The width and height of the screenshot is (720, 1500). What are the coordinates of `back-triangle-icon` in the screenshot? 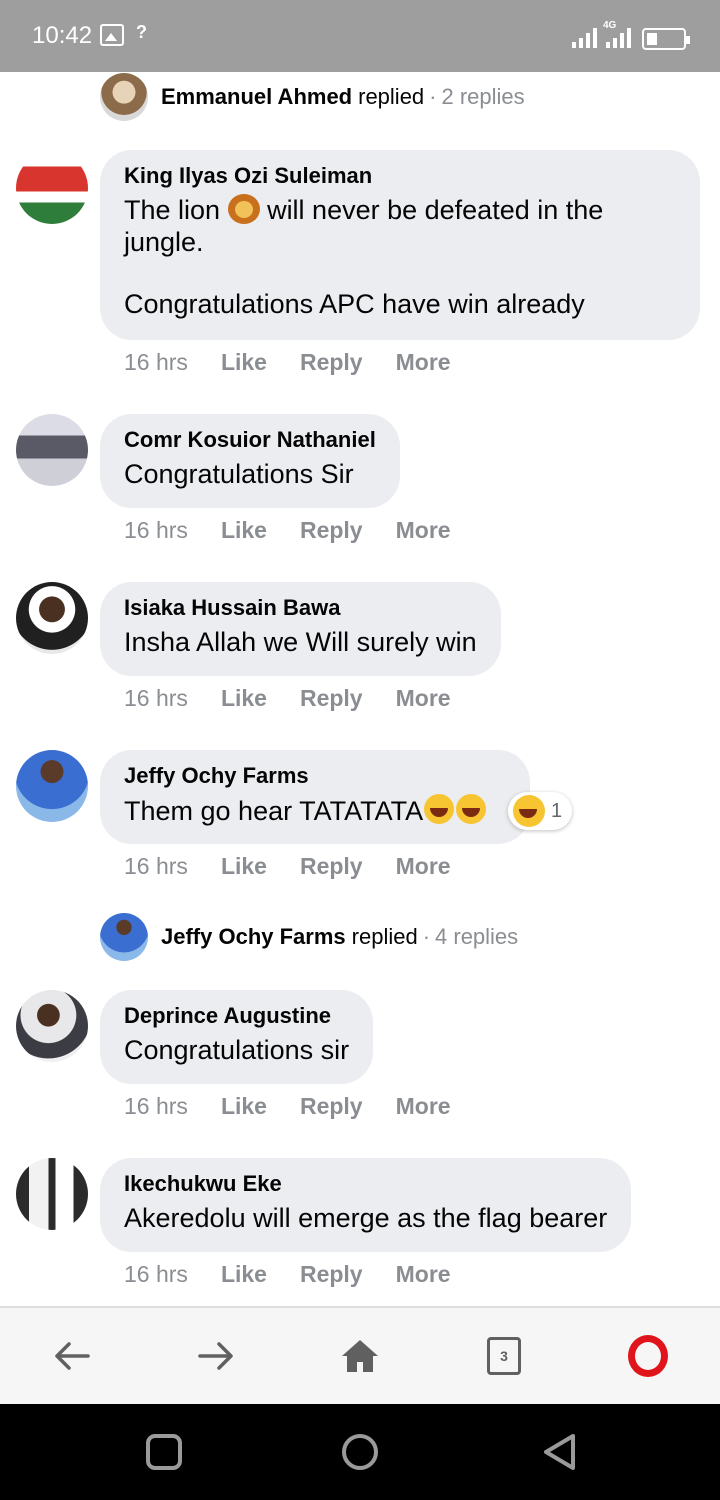 It's located at (560, 1452).